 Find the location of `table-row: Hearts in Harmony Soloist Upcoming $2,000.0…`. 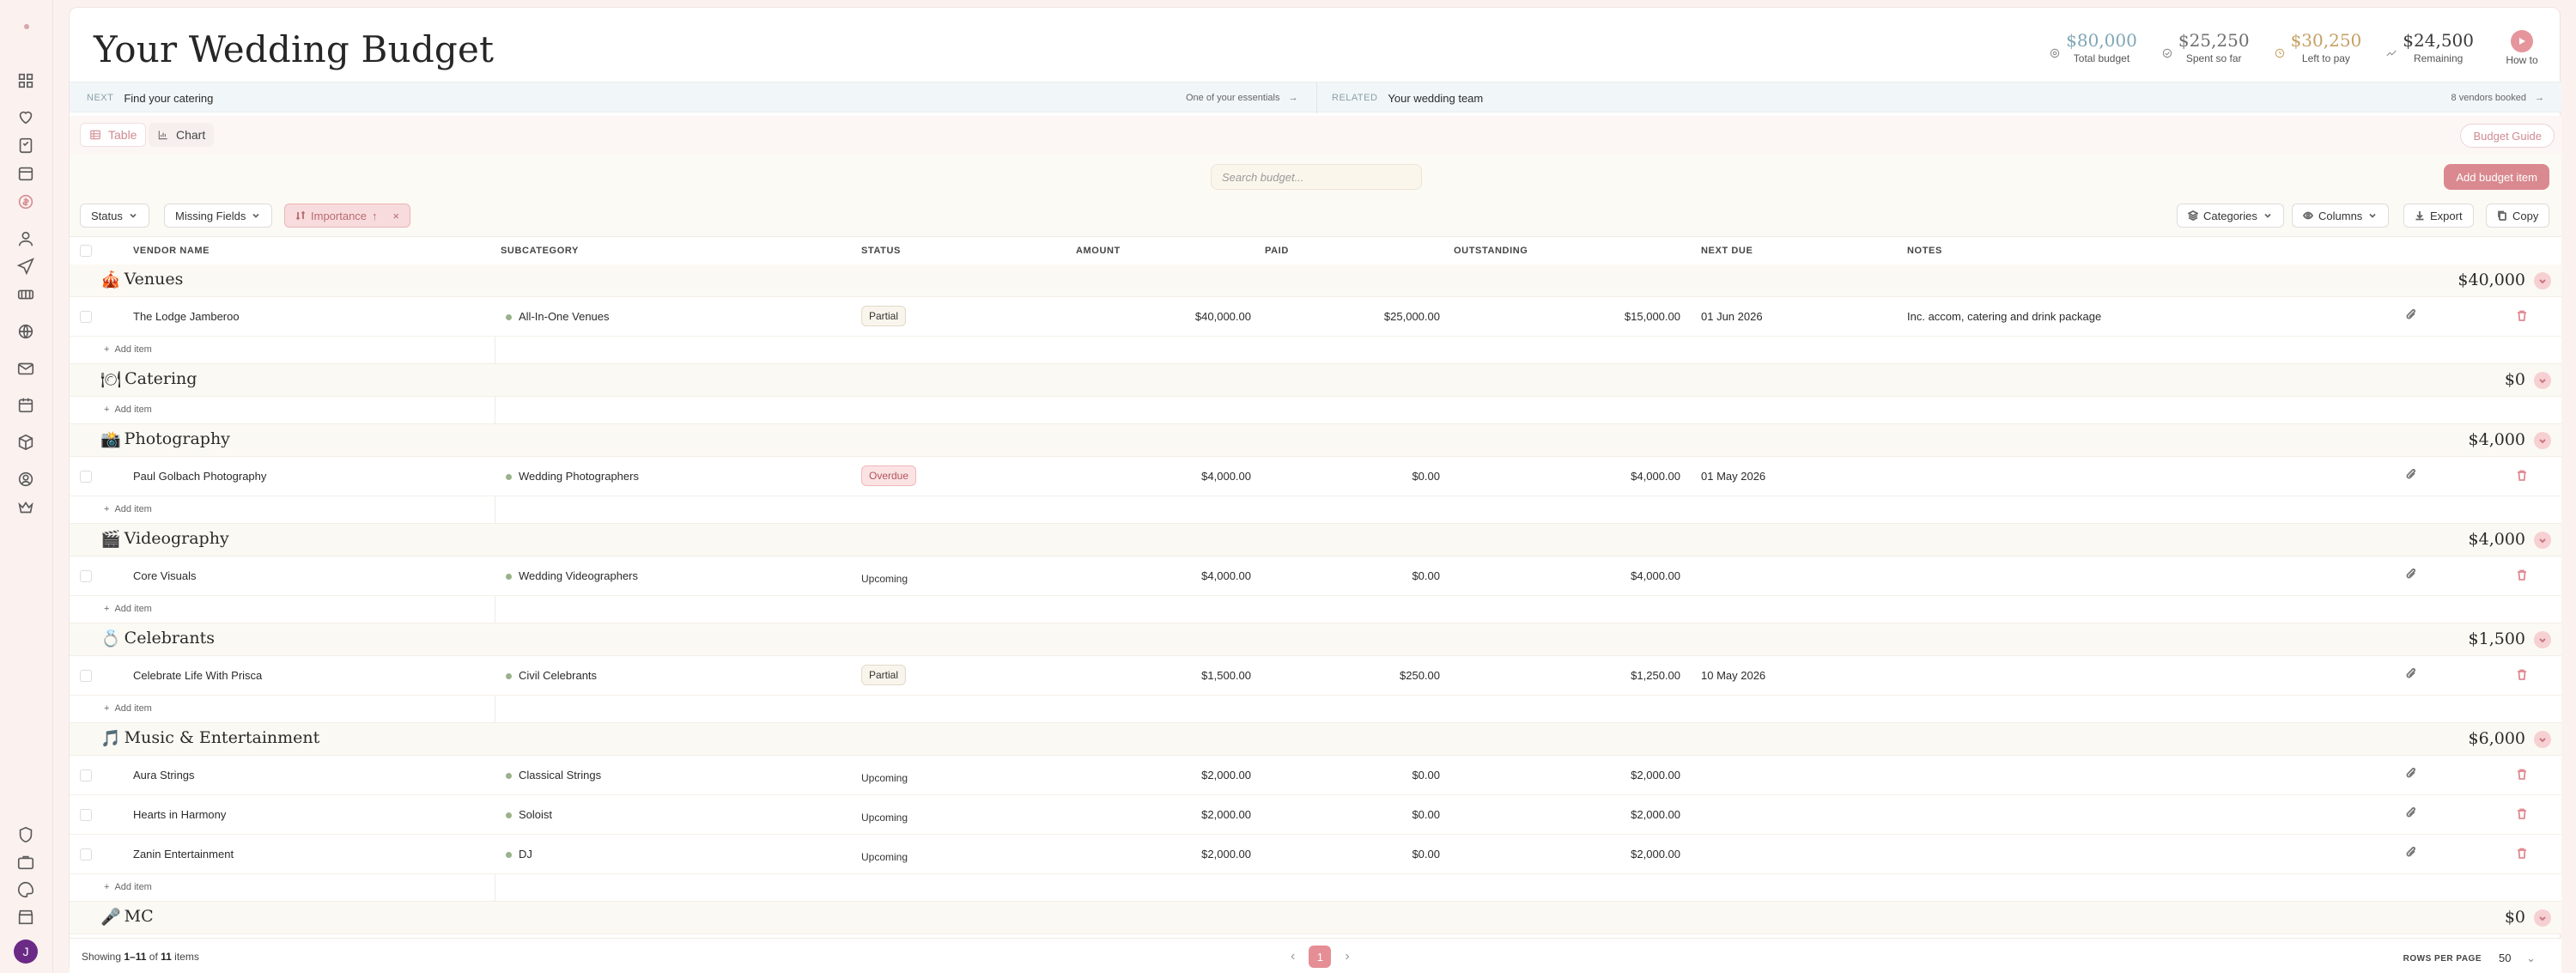

table-row: Hearts in Harmony Soloist Upcoming $2,000.0… is located at coordinates (1316, 815).